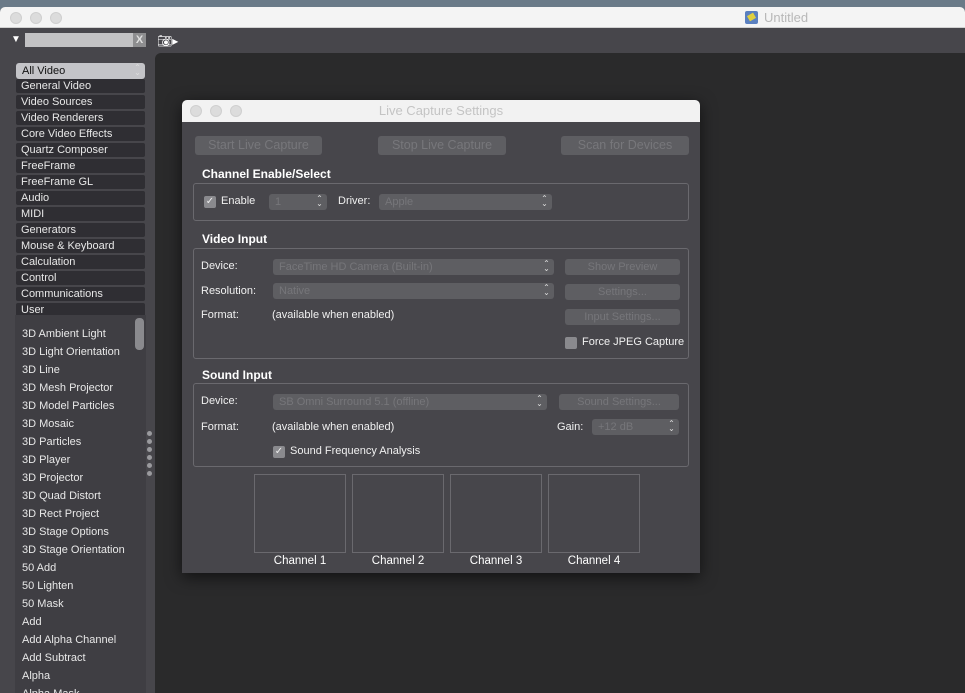 This screenshot has height=693, width=965. I want to click on video-device-select: FaceTime HD Camera (Built-in), so click(413, 267).